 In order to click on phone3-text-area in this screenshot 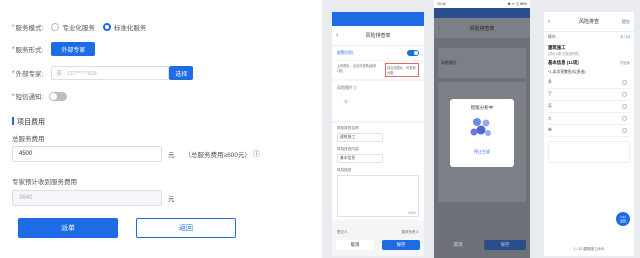, I will do `click(589, 152)`.